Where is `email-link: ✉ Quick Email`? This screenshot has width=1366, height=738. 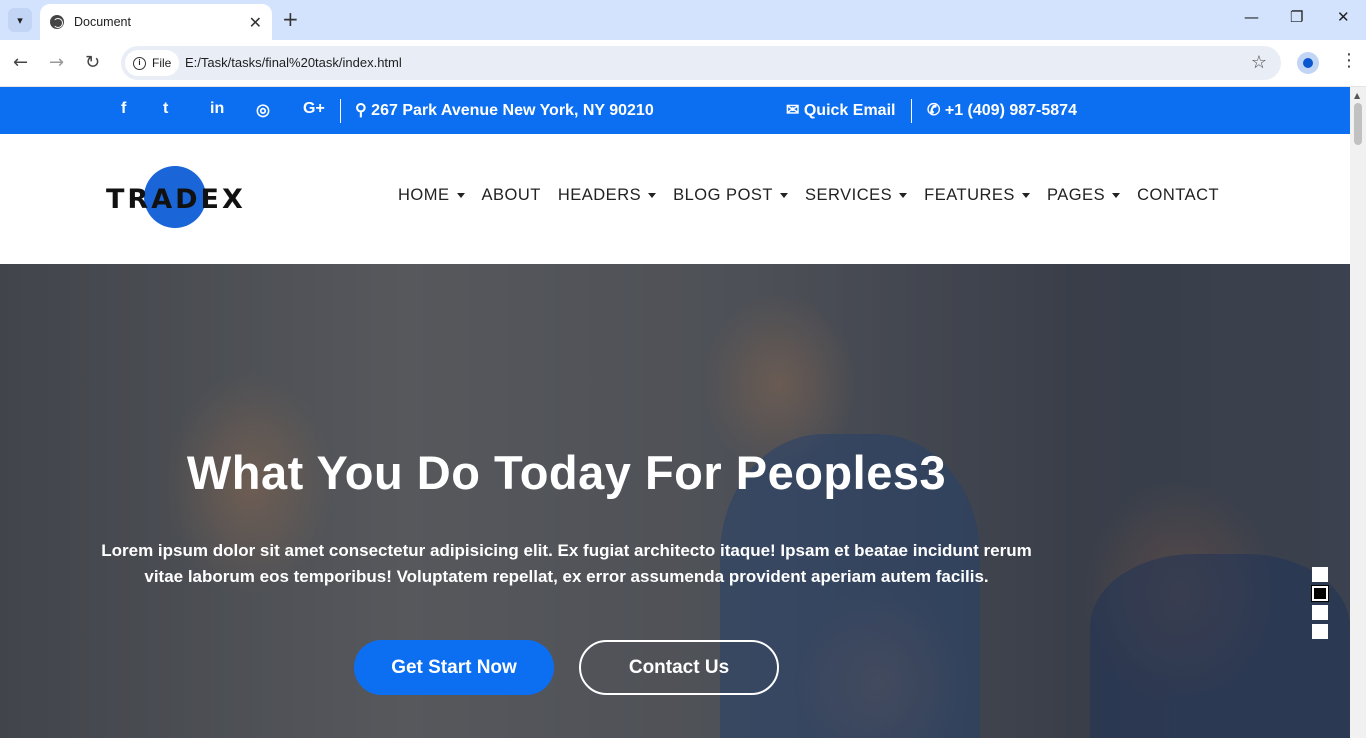 email-link: ✉ Quick Email is located at coordinates (840, 110).